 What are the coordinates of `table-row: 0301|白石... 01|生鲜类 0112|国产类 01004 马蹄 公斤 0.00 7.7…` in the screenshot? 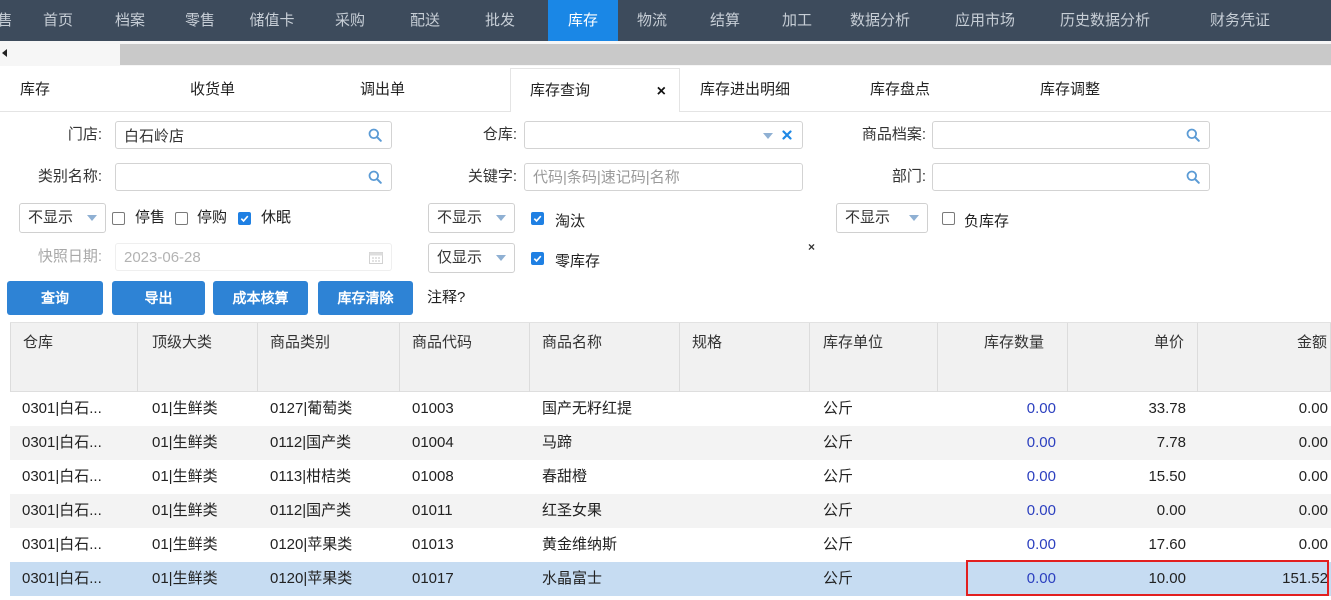 It's located at (670, 443).